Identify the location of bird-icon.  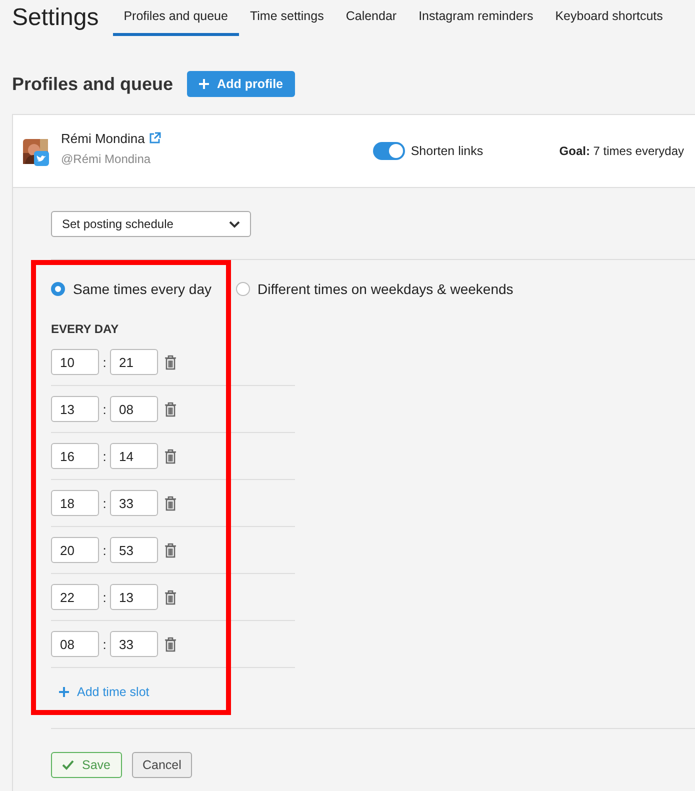
(41, 158).